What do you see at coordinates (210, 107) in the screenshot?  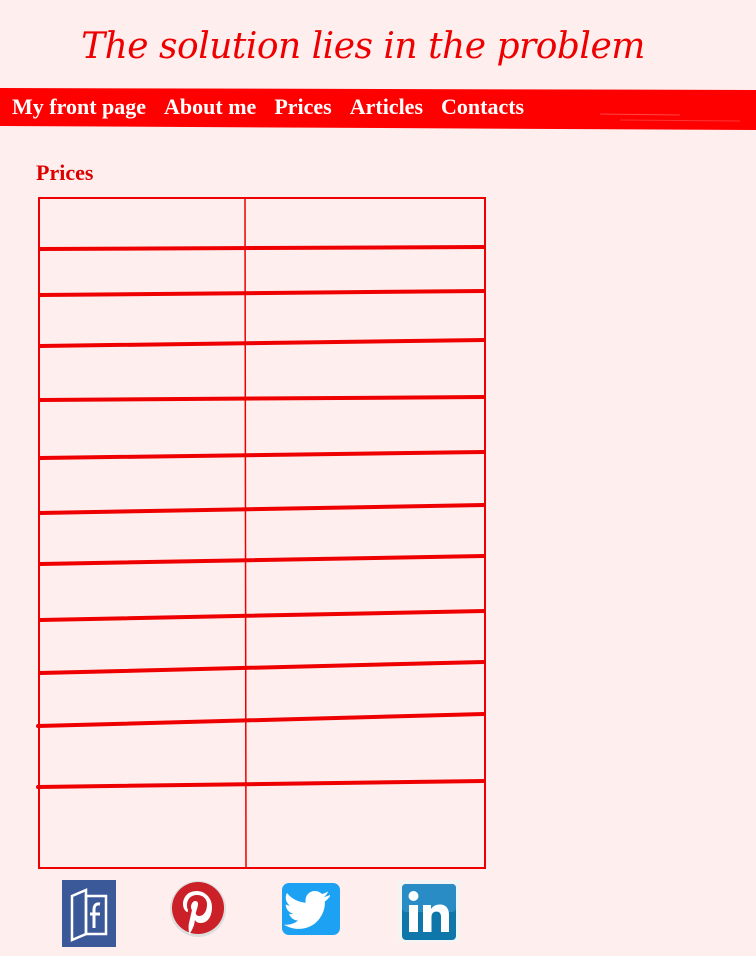 I see `nav-item-about-me: About me` at bounding box center [210, 107].